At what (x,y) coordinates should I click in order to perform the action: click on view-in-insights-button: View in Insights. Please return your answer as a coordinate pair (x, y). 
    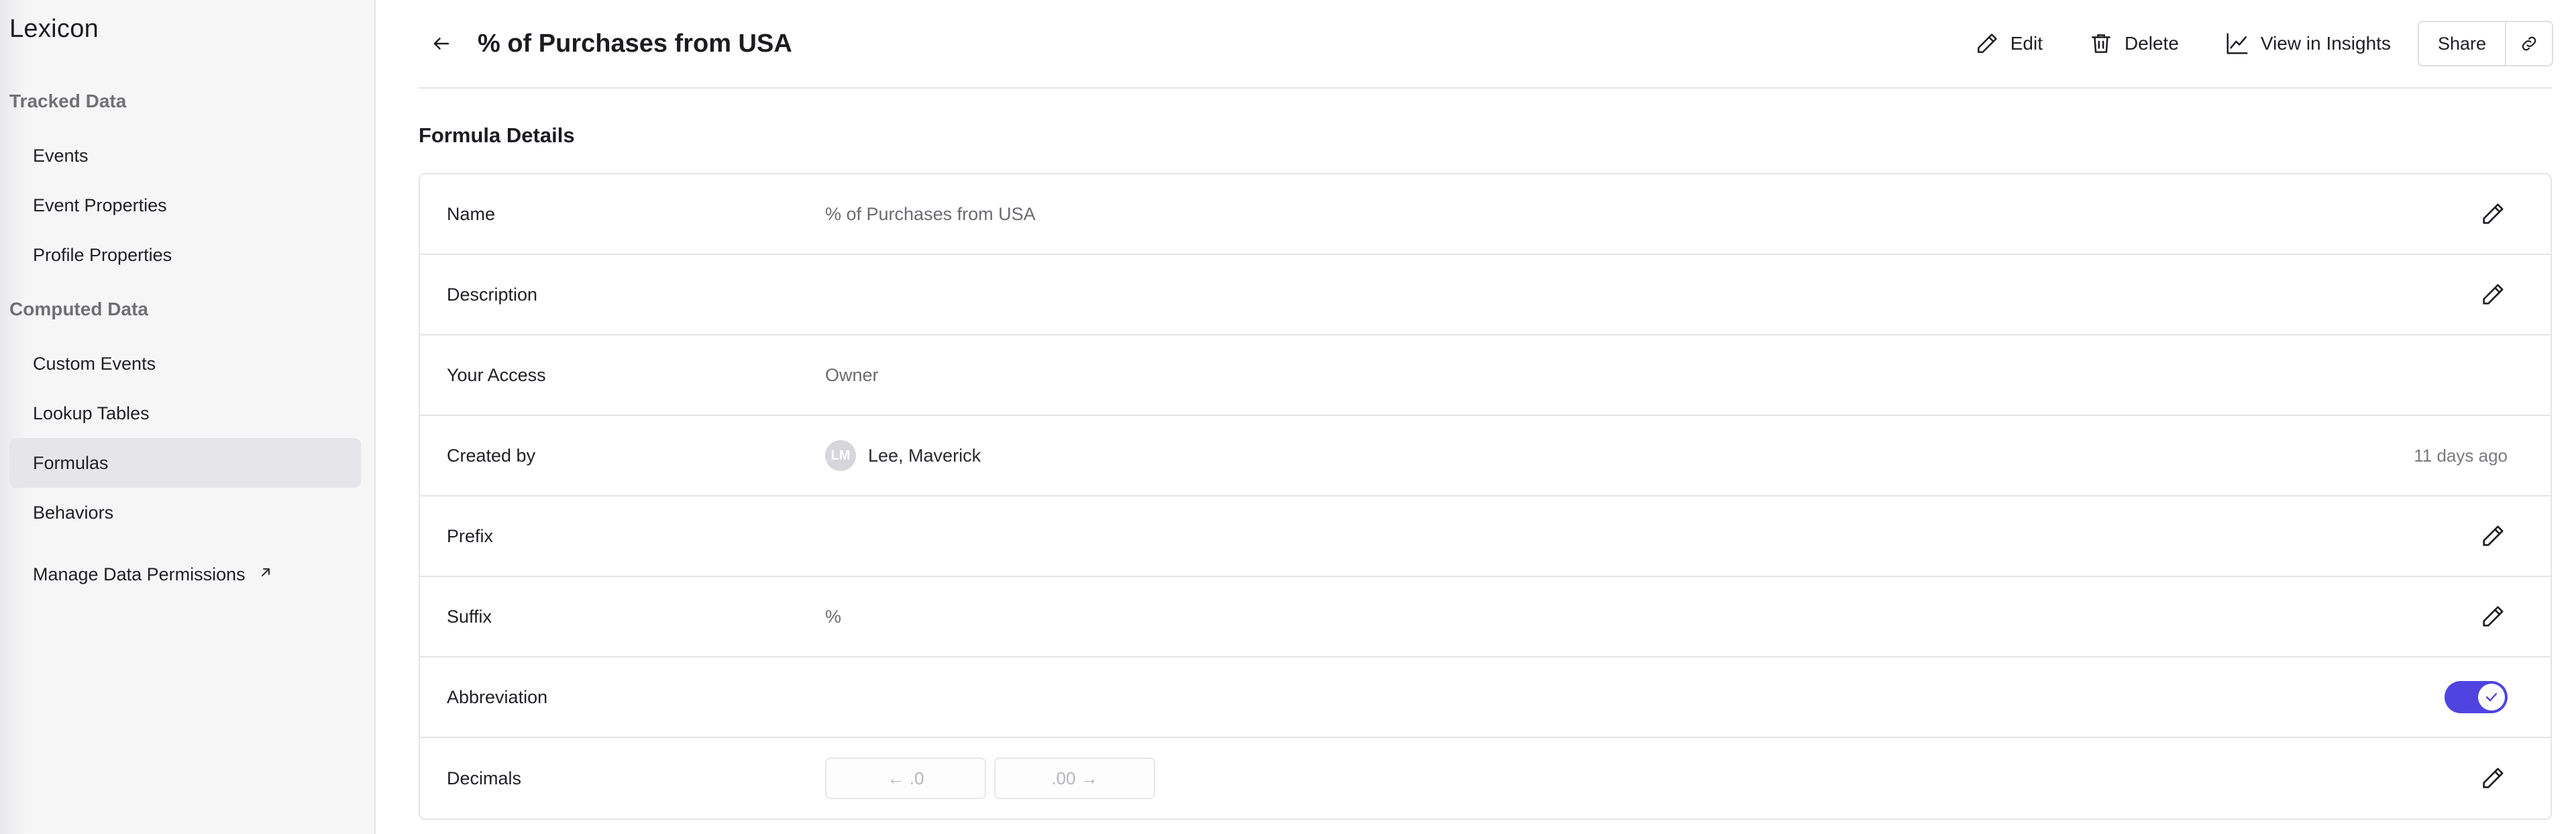
    Looking at the image, I should click on (2307, 43).